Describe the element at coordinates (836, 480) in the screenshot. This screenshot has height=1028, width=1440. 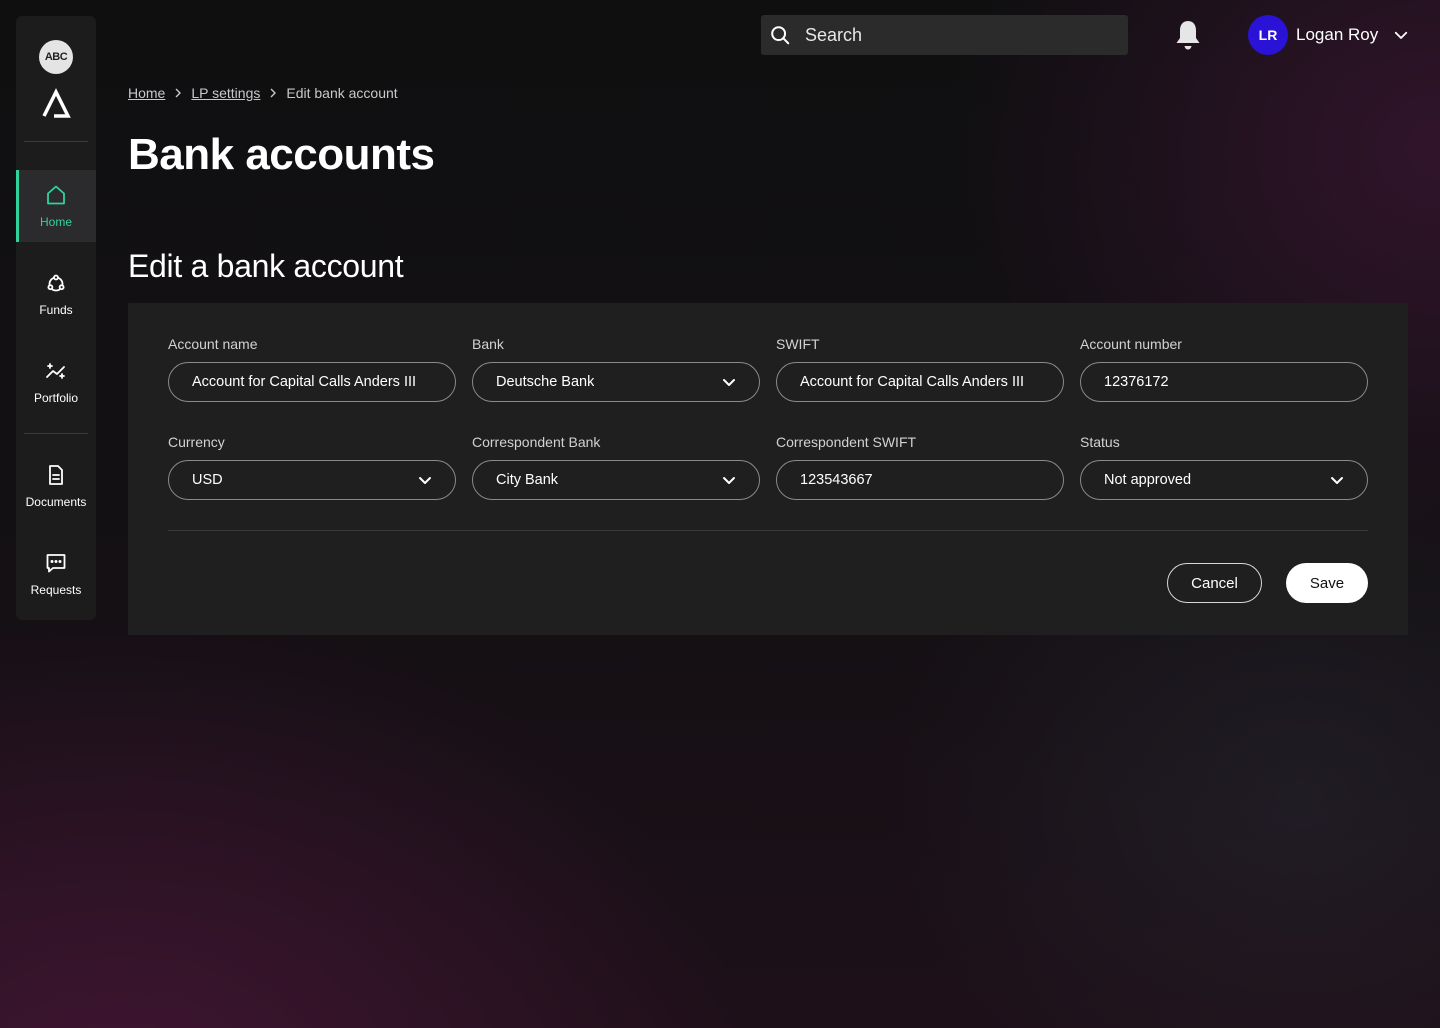
I see `correspondent-swift-value: 123543667` at that location.